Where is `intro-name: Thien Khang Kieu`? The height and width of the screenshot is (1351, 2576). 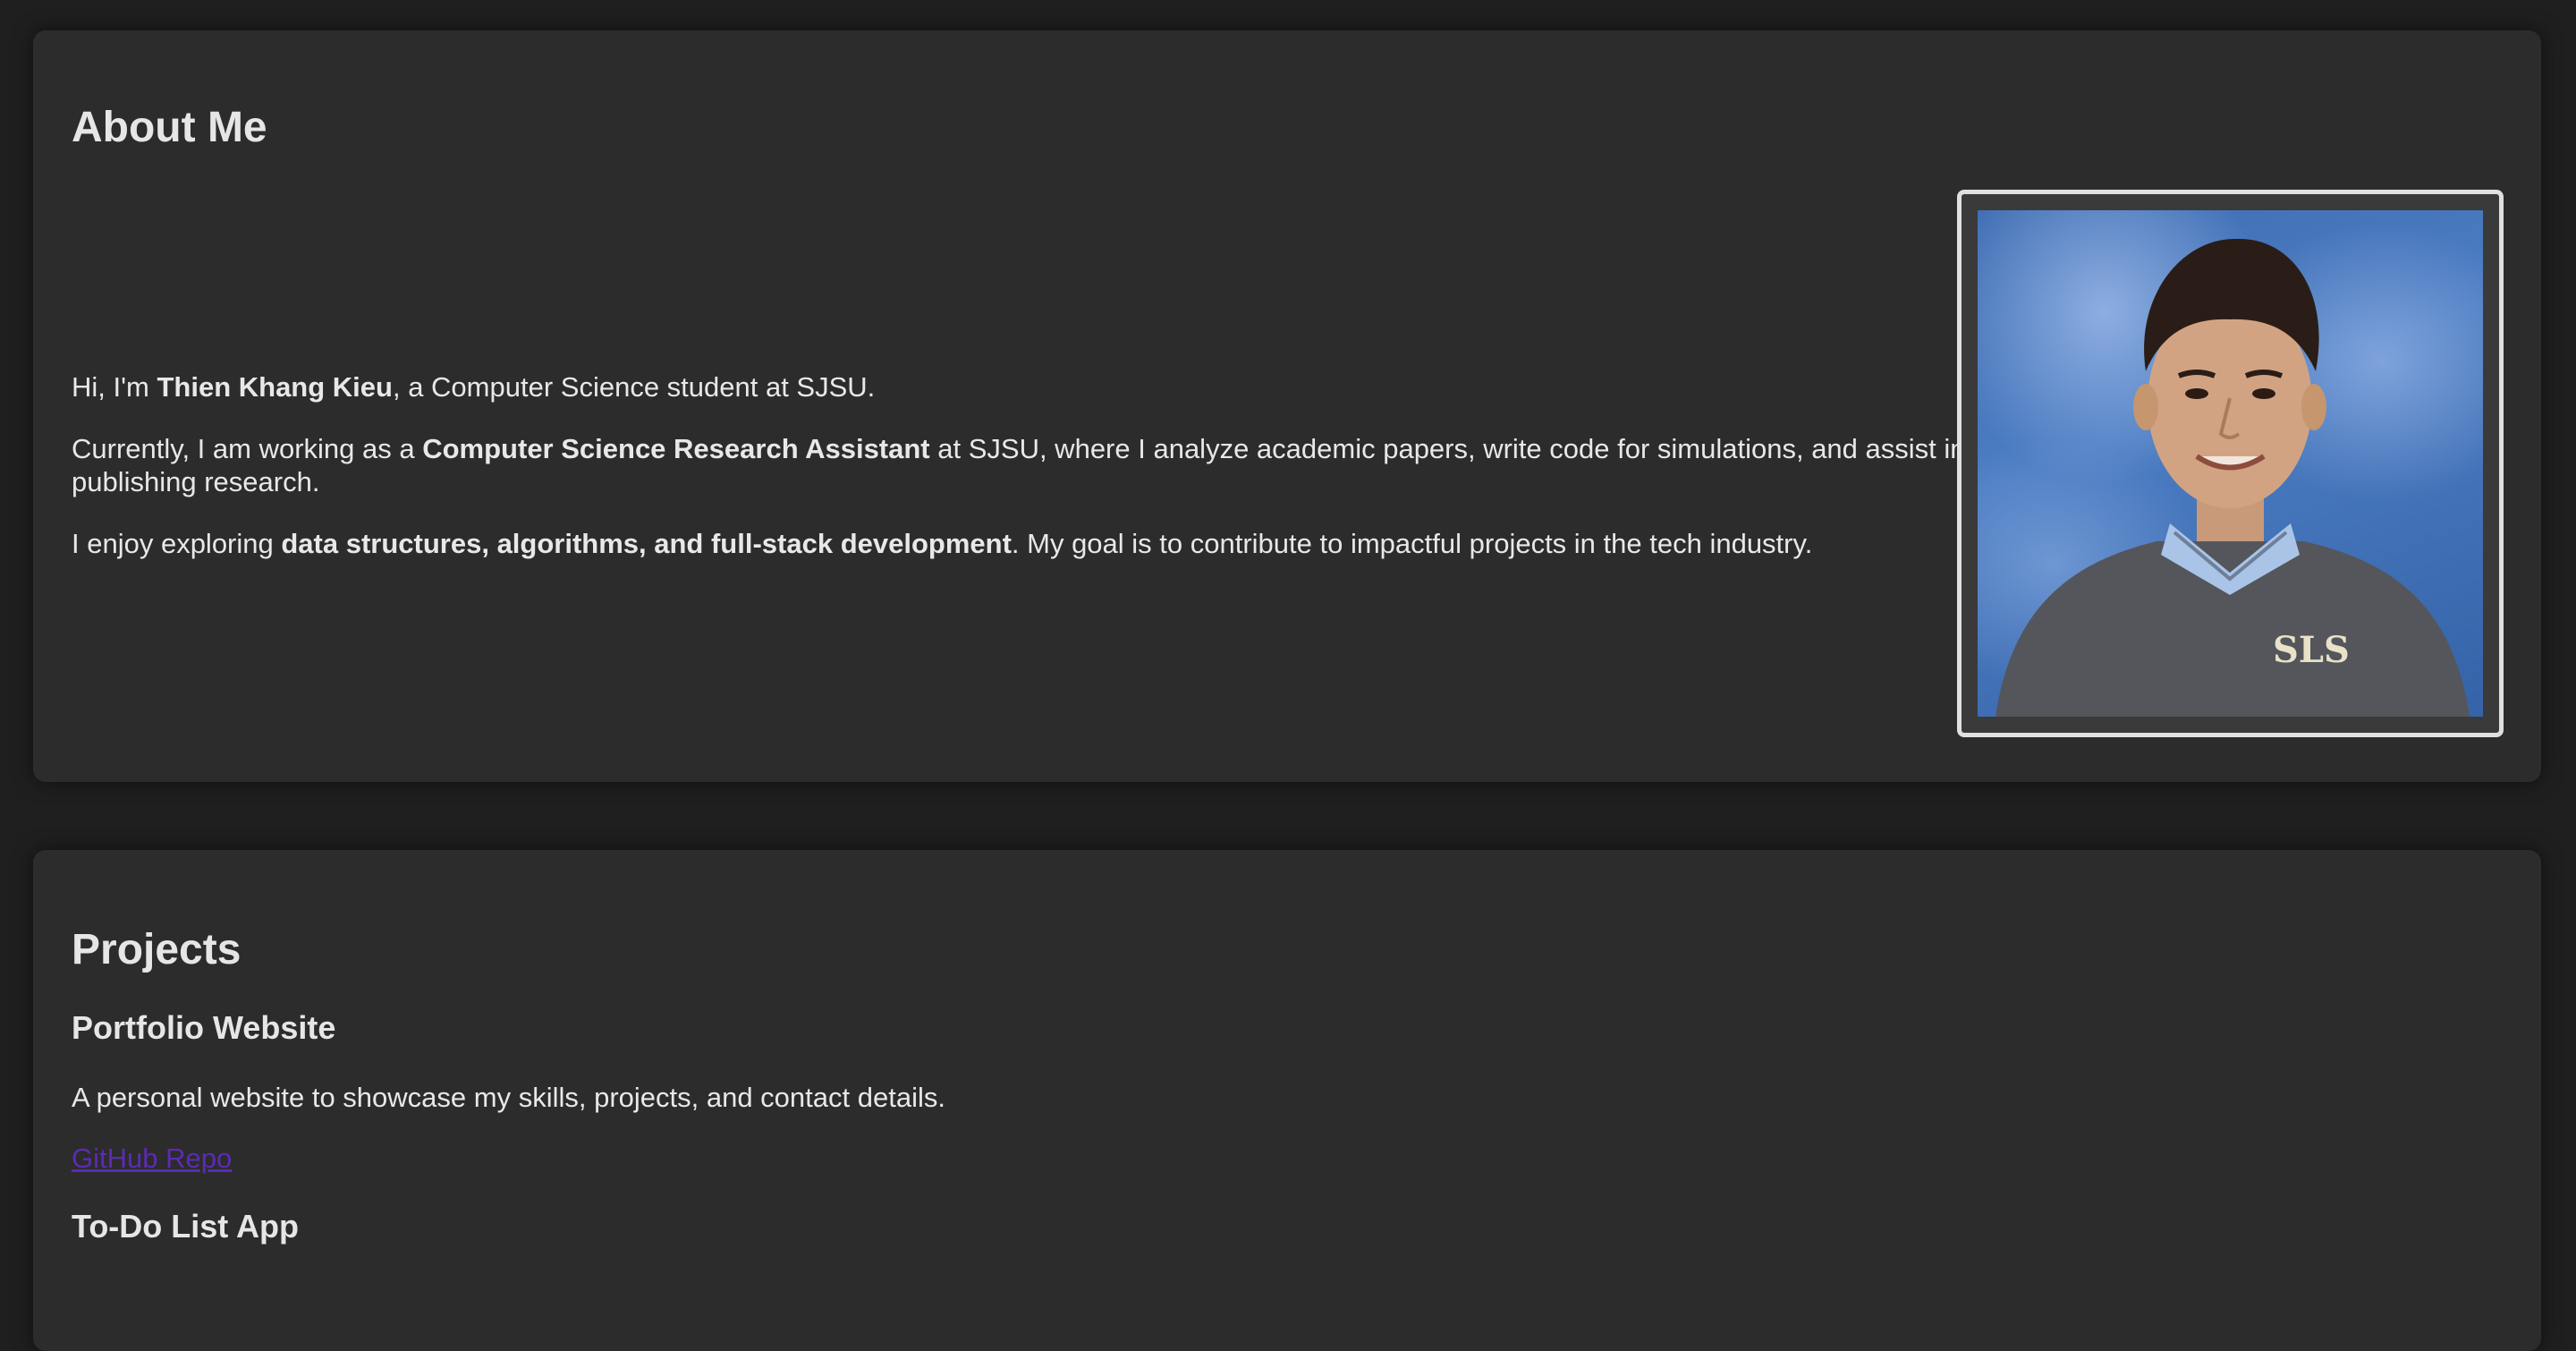 intro-name: Thien Khang Kieu is located at coordinates (275, 387).